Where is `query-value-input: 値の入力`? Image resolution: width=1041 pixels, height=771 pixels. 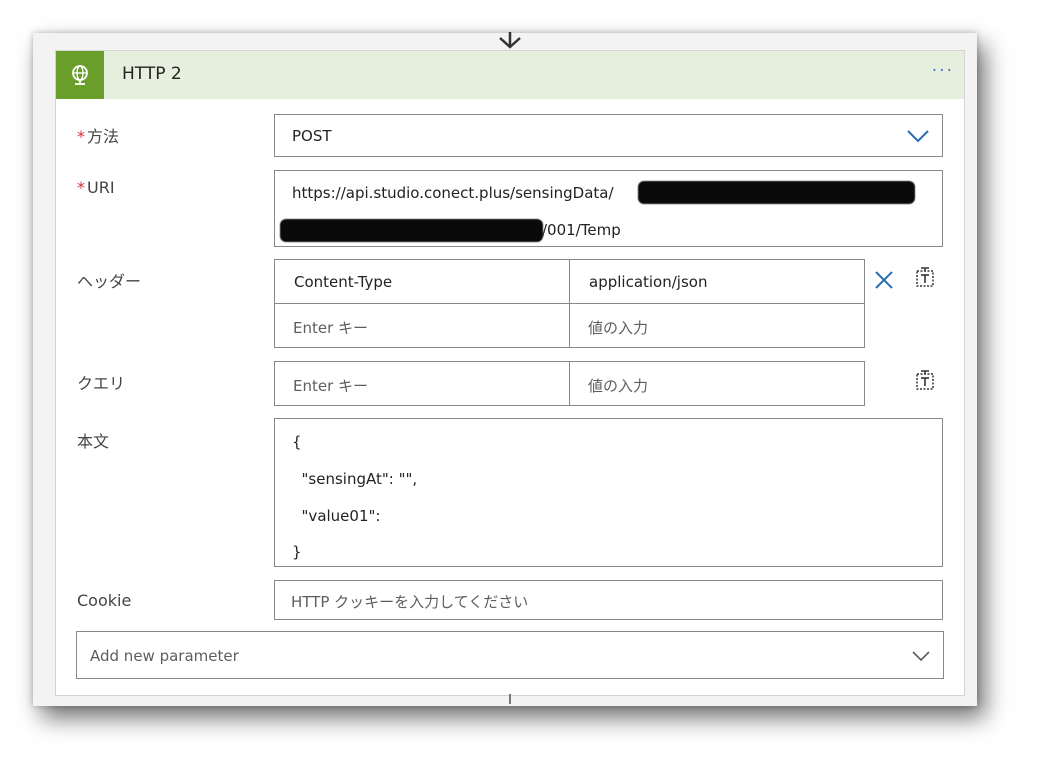 query-value-input: 値の入力 is located at coordinates (717, 383).